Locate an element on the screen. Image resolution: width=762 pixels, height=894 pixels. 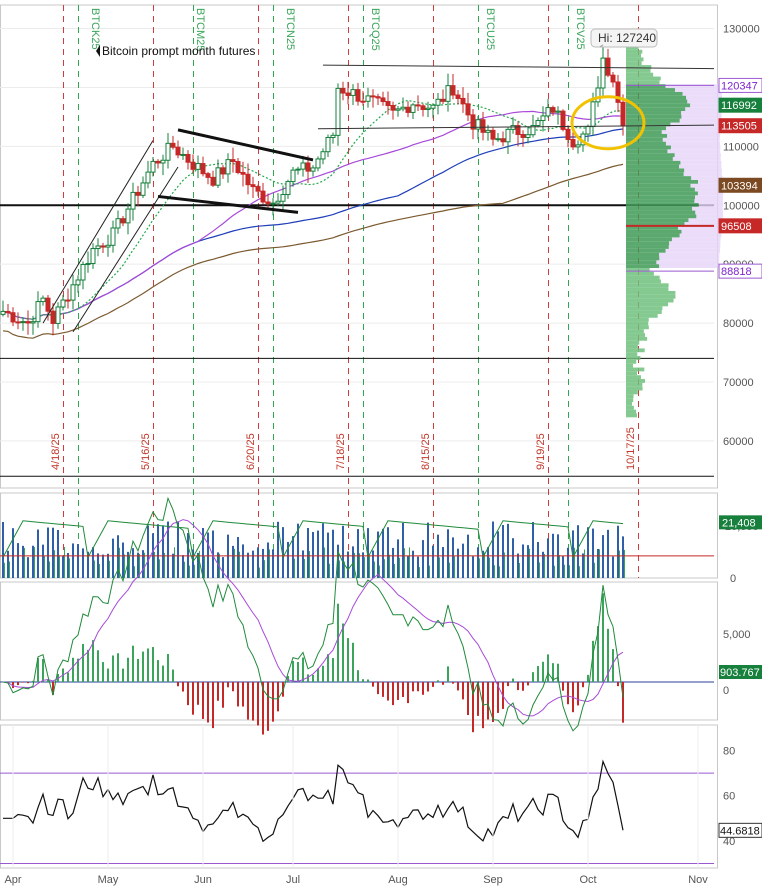
price-tick-label: 60000 is located at coordinates (738, 442).